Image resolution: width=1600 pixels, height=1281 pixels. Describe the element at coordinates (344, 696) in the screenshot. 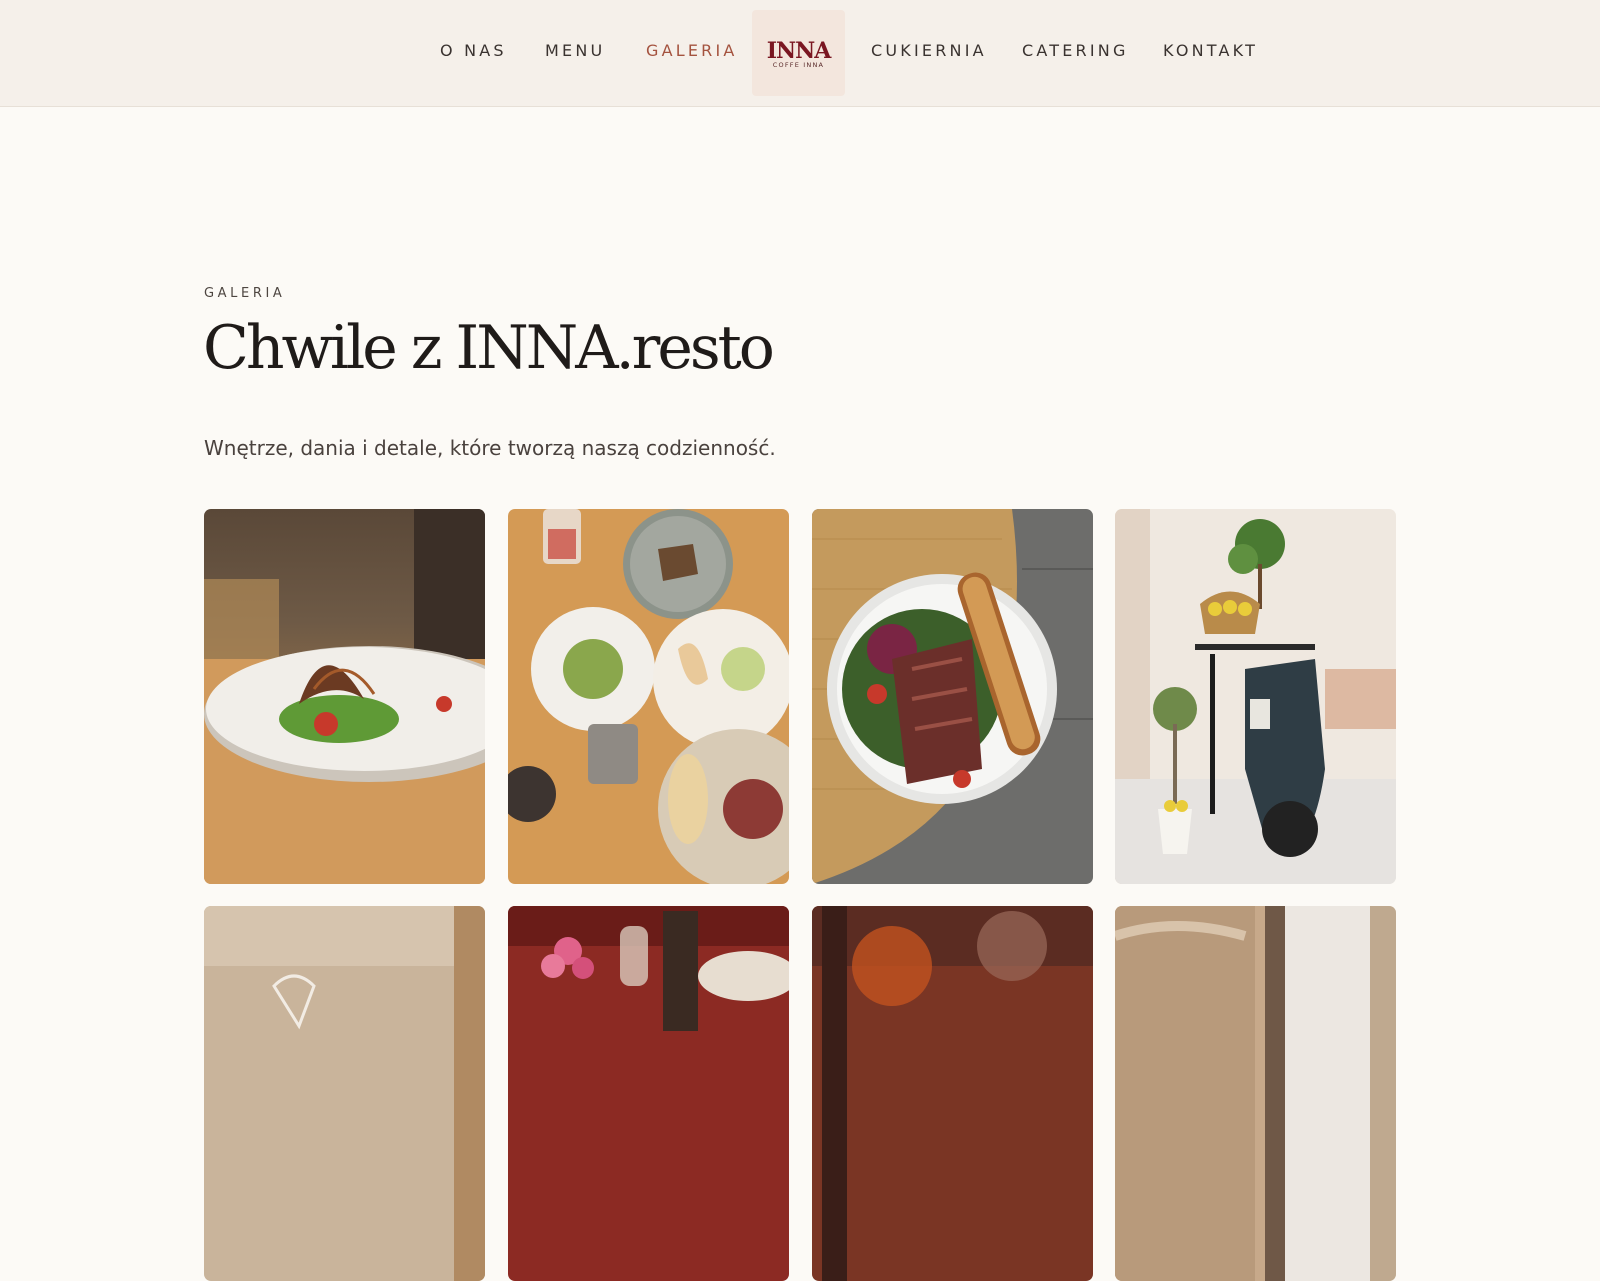

I see `gallery-photo-salad-plate-on-table` at that location.